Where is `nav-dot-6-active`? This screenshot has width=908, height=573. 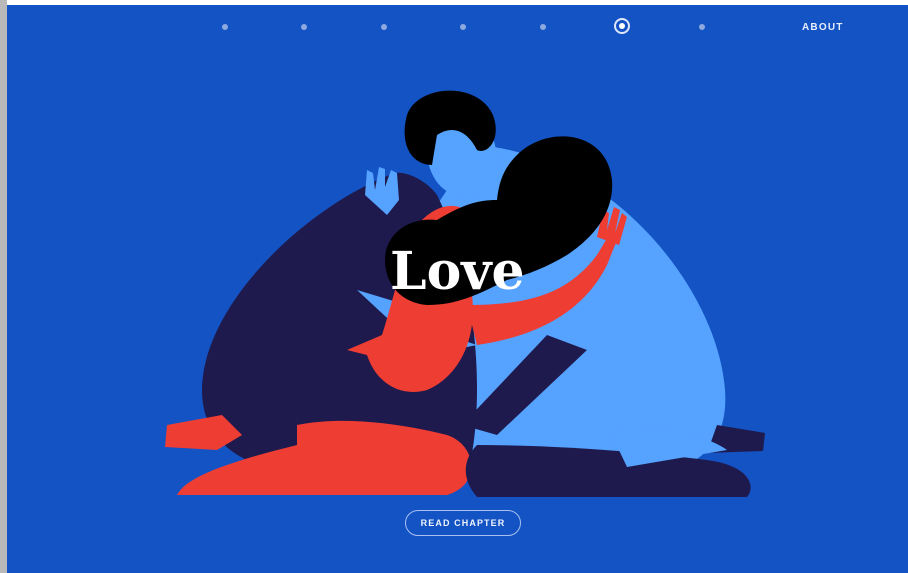 nav-dot-6-active is located at coordinates (622, 26).